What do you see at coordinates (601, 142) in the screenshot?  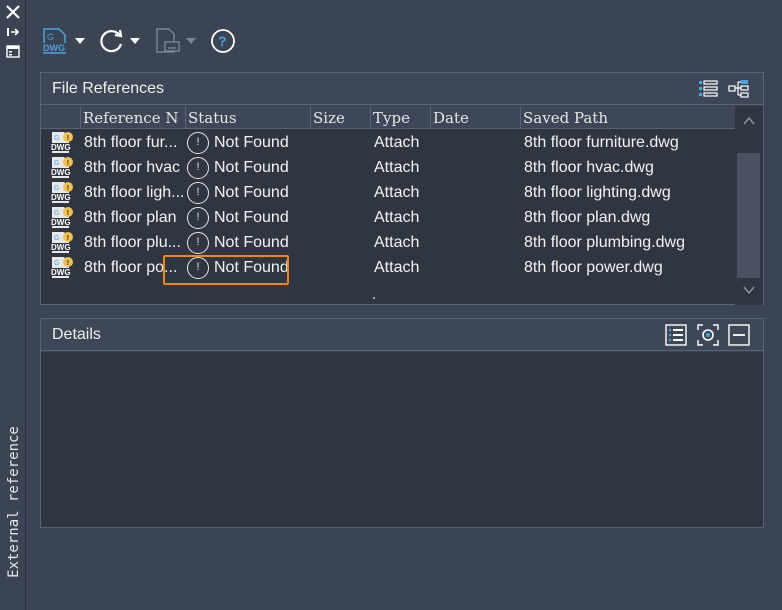 I see `saved-path-cell: 8th floor furniture.dwg` at bounding box center [601, 142].